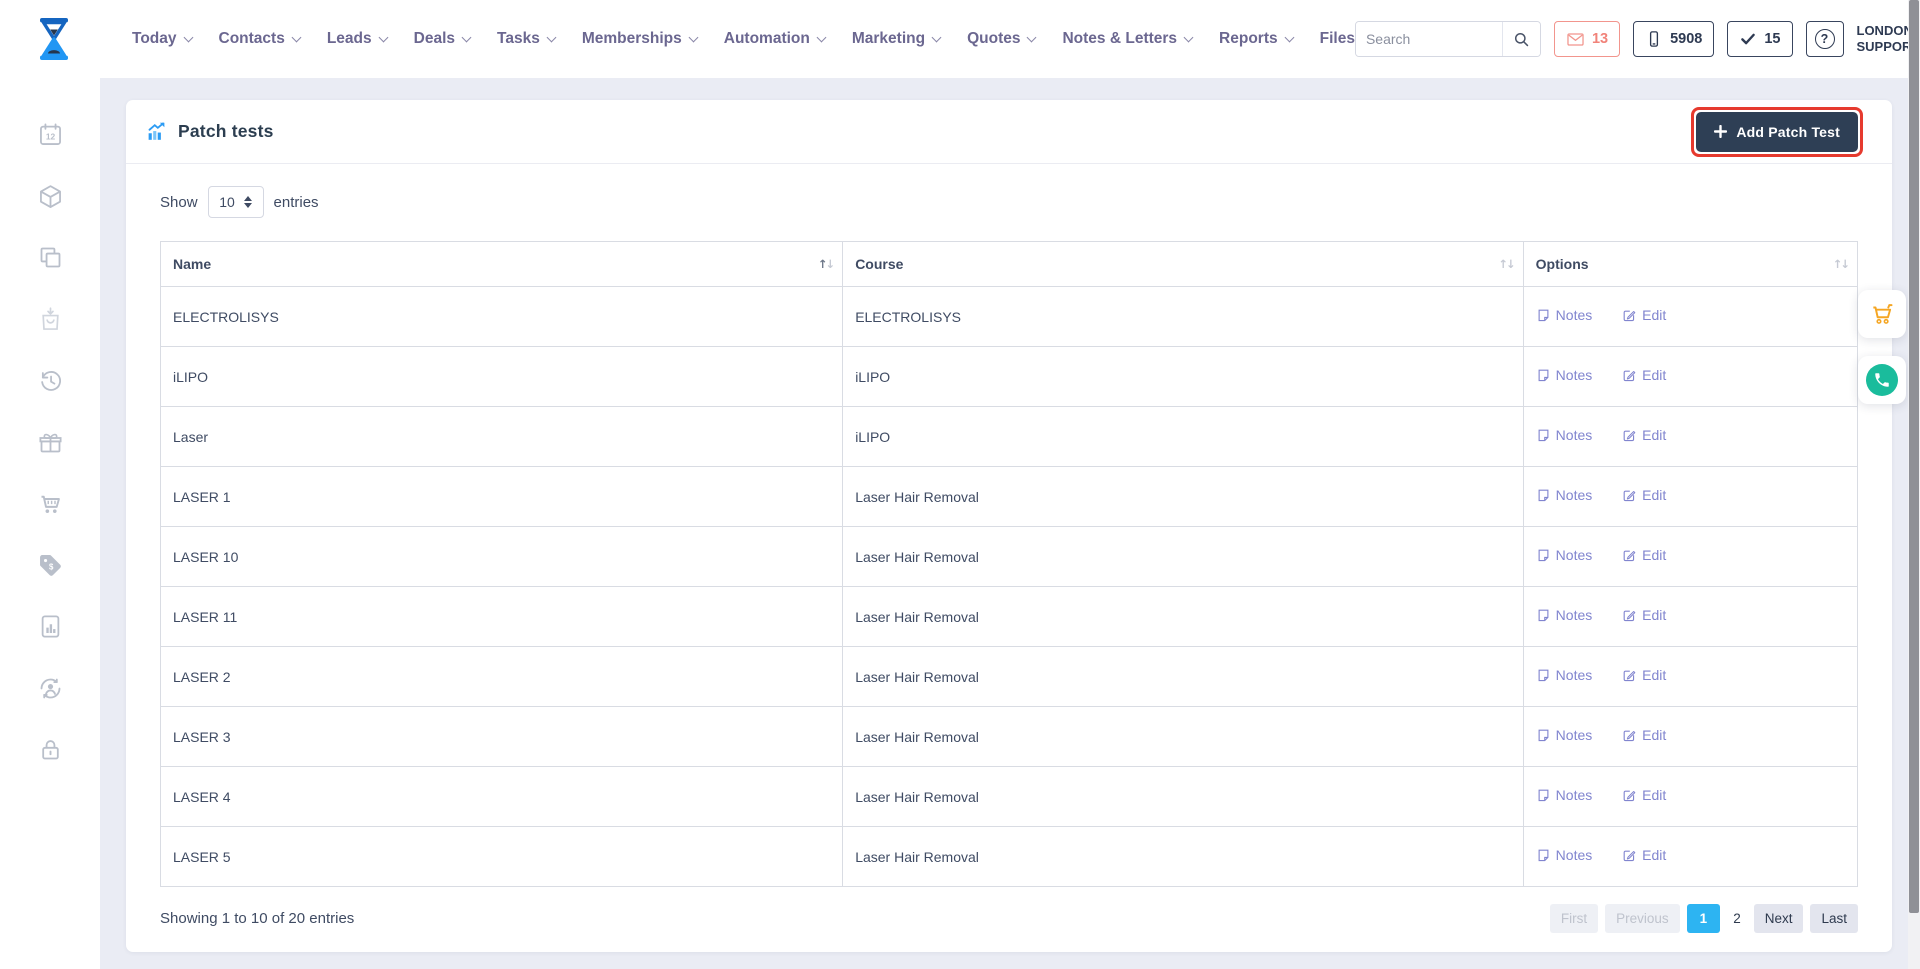 Image resolution: width=1920 pixels, height=969 pixels. What do you see at coordinates (1183, 376) in the screenshot?
I see `cell-course: iLIPO` at bounding box center [1183, 376].